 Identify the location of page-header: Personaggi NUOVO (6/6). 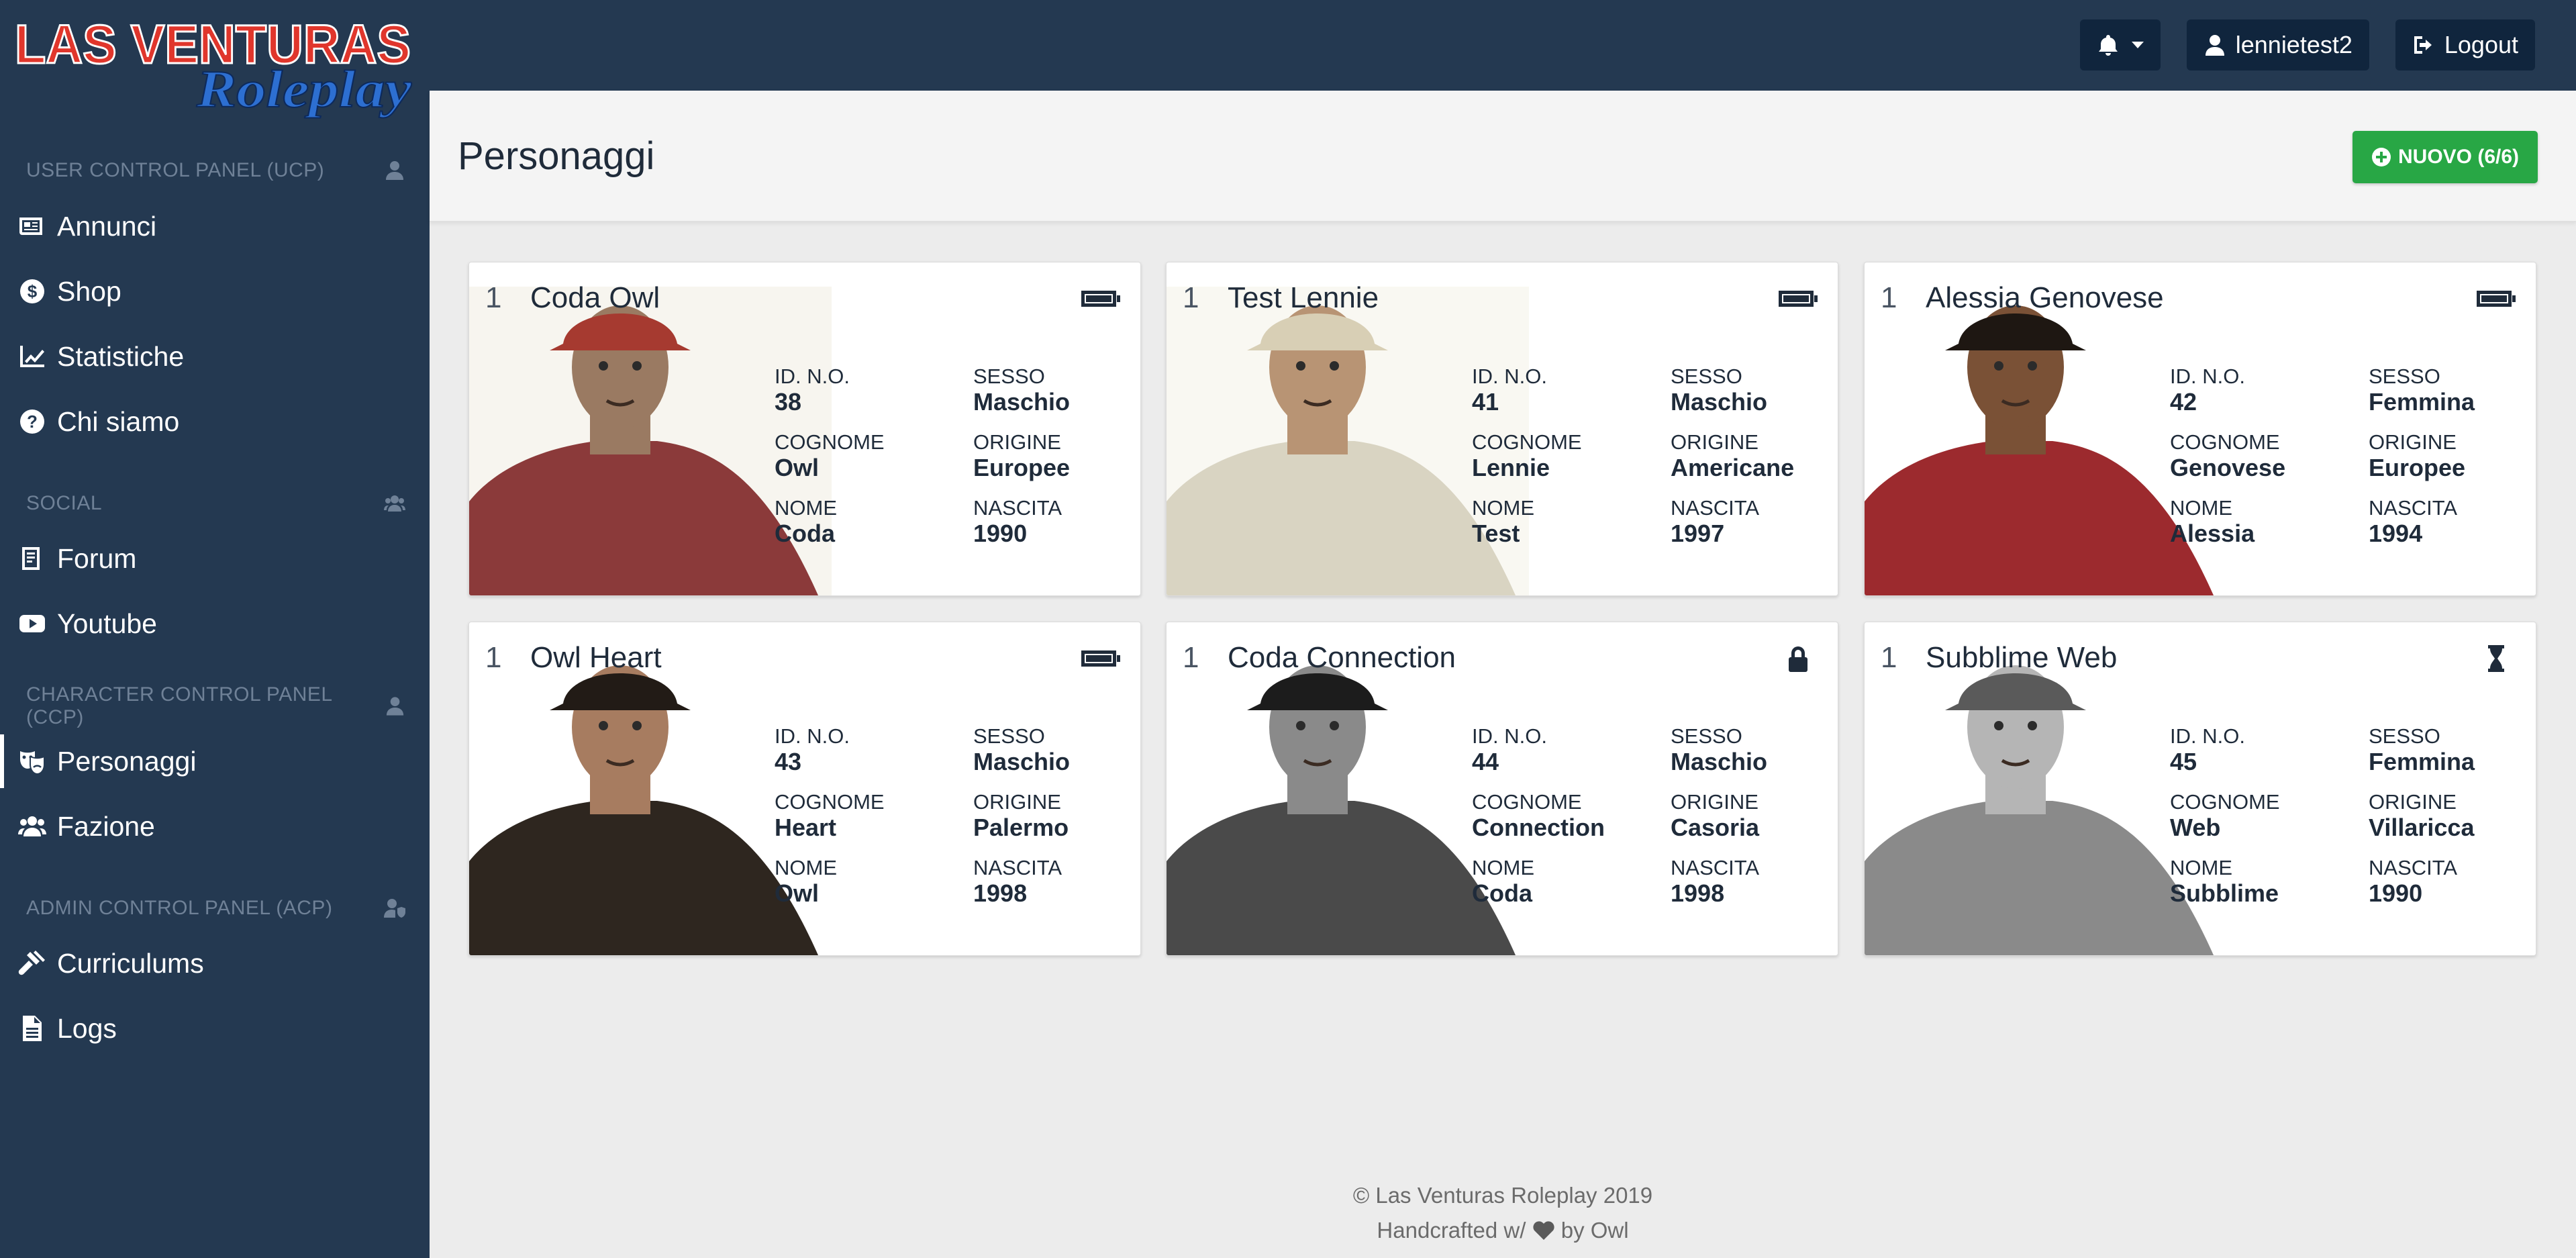
(1503, 156).